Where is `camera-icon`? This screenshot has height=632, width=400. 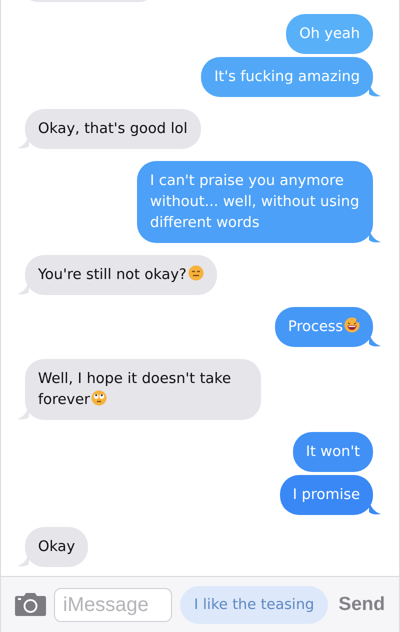
camera-icon is located at coordinates (30, 604).